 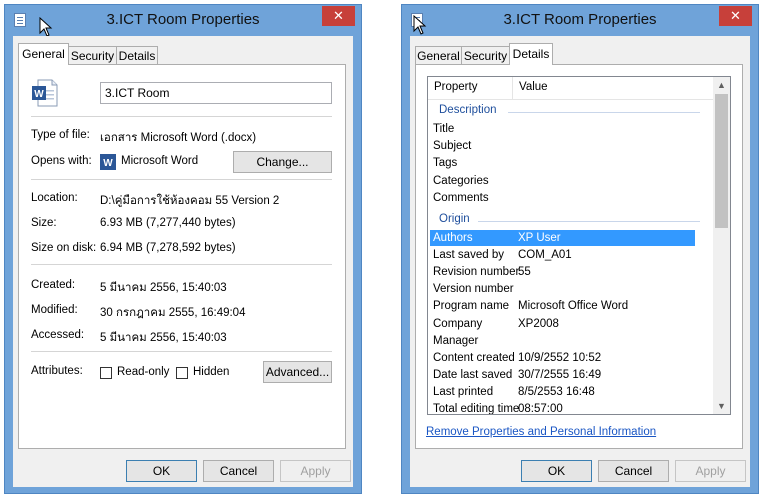 I want to click on group-header-description: Description, so click(x=468, y=110).